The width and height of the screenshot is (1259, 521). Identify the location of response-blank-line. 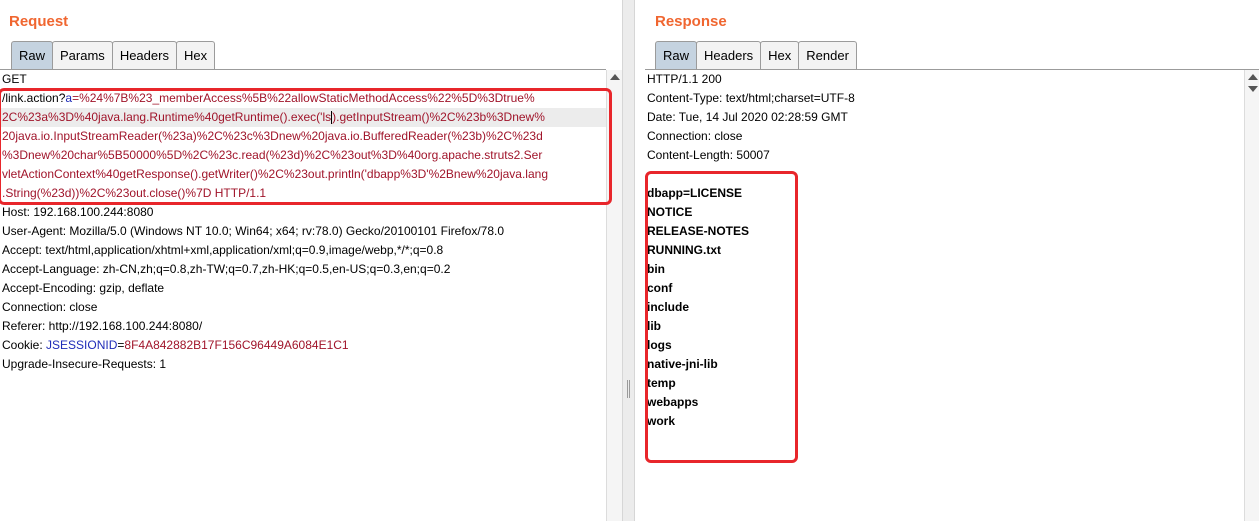
(944, 174).